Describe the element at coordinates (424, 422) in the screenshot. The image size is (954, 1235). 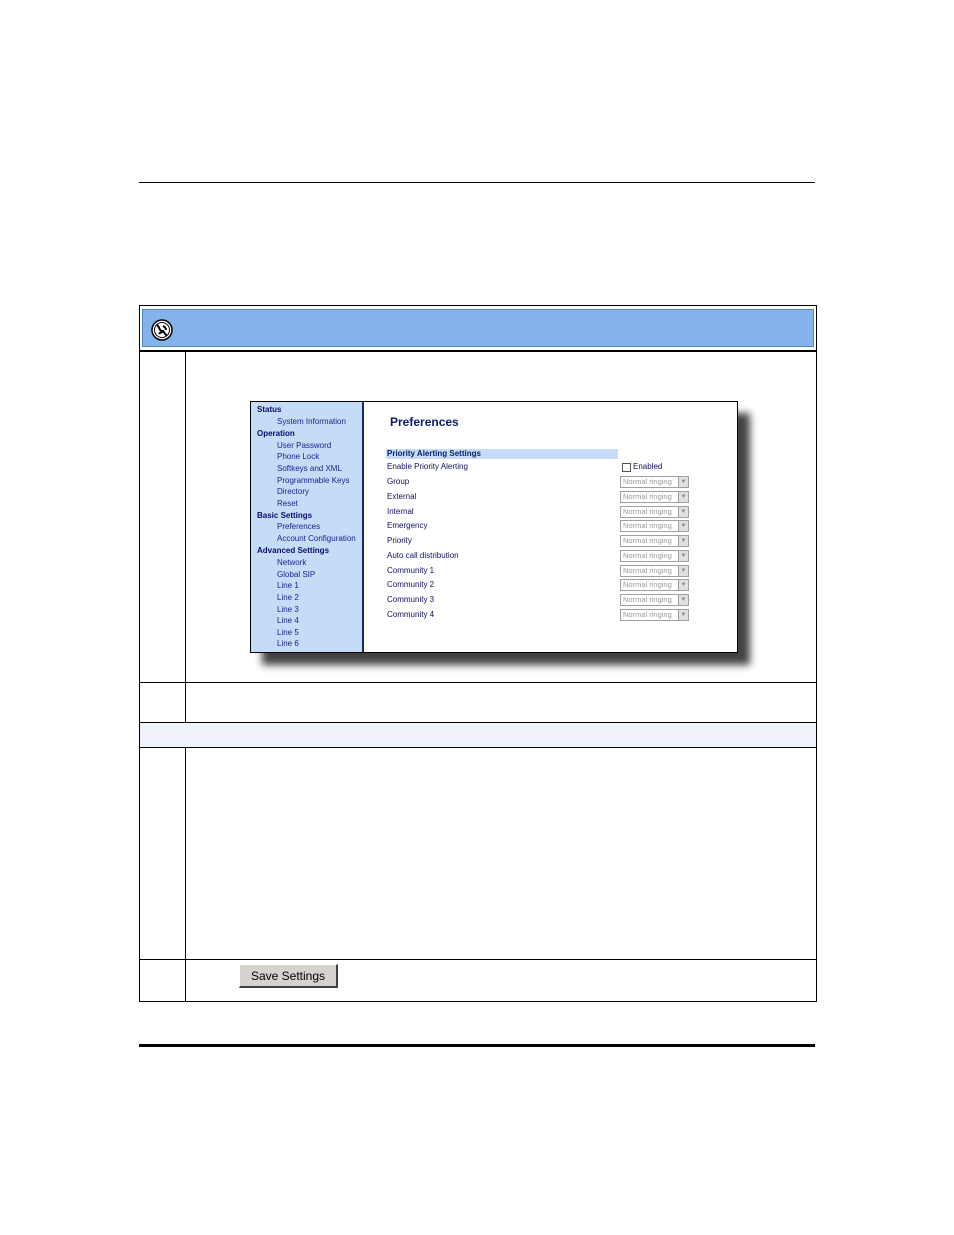
I see `page-title: Preferences` at that location.